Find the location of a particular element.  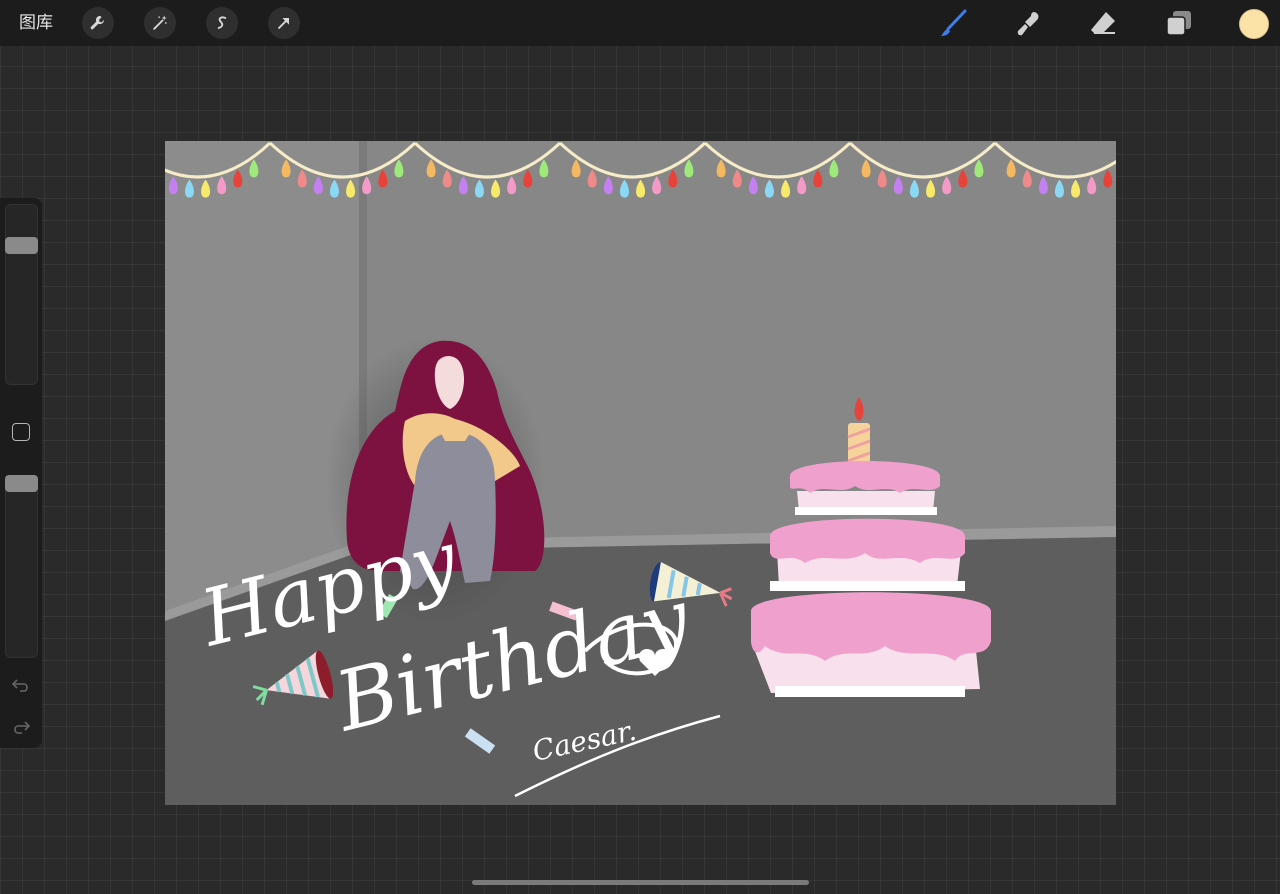

layers-button is located at coordinates (1179, 23).